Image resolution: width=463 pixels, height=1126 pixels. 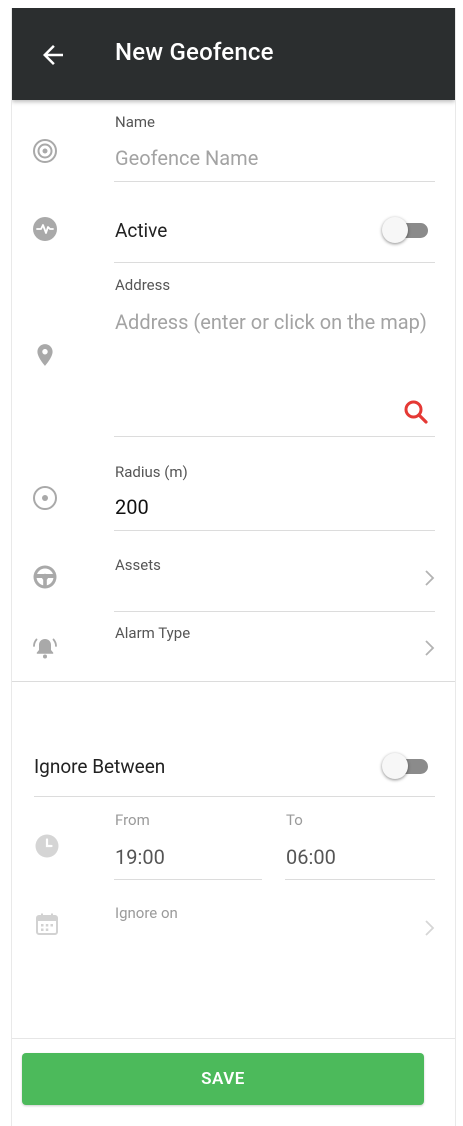 What do you see at coordinates (143, 285) in the screenshot?
I see `address-label: Address` at bounding box center [143, 285].